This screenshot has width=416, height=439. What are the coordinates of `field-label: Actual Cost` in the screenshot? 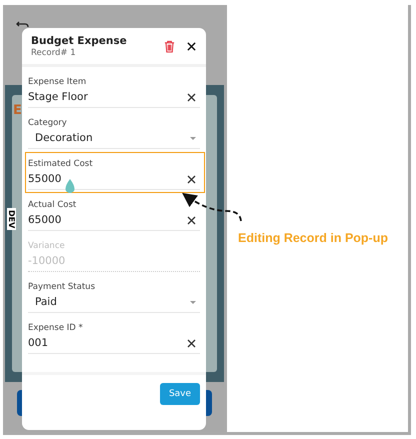 It's located at (53, 205).